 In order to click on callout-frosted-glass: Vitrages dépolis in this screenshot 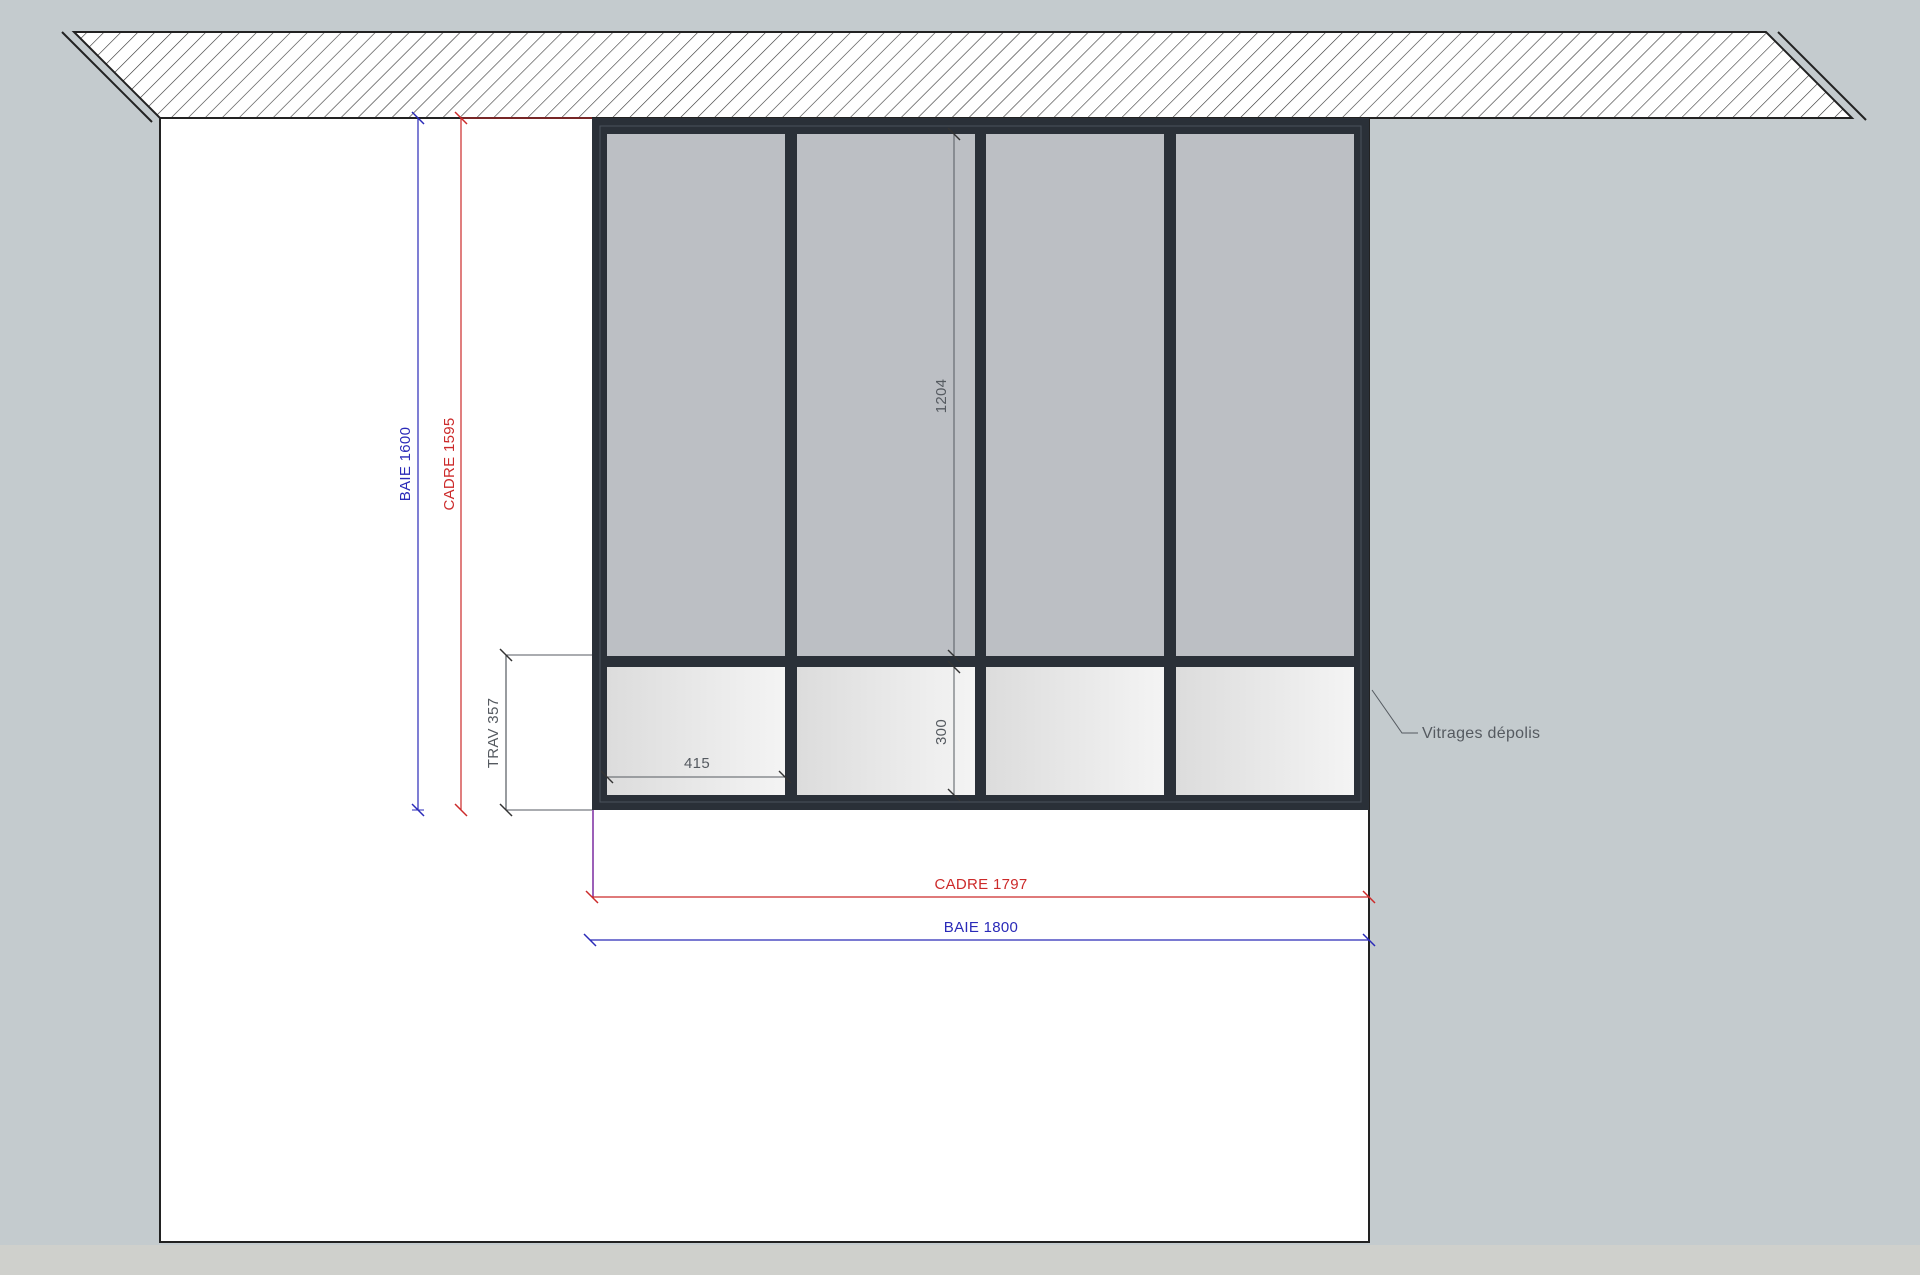, I will do `click(1455, 715)`.